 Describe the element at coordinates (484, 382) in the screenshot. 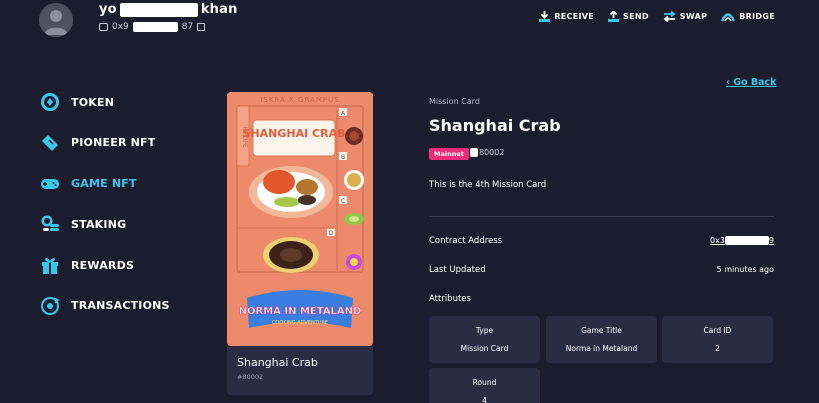

I see `attribute-key: Round` at that location.